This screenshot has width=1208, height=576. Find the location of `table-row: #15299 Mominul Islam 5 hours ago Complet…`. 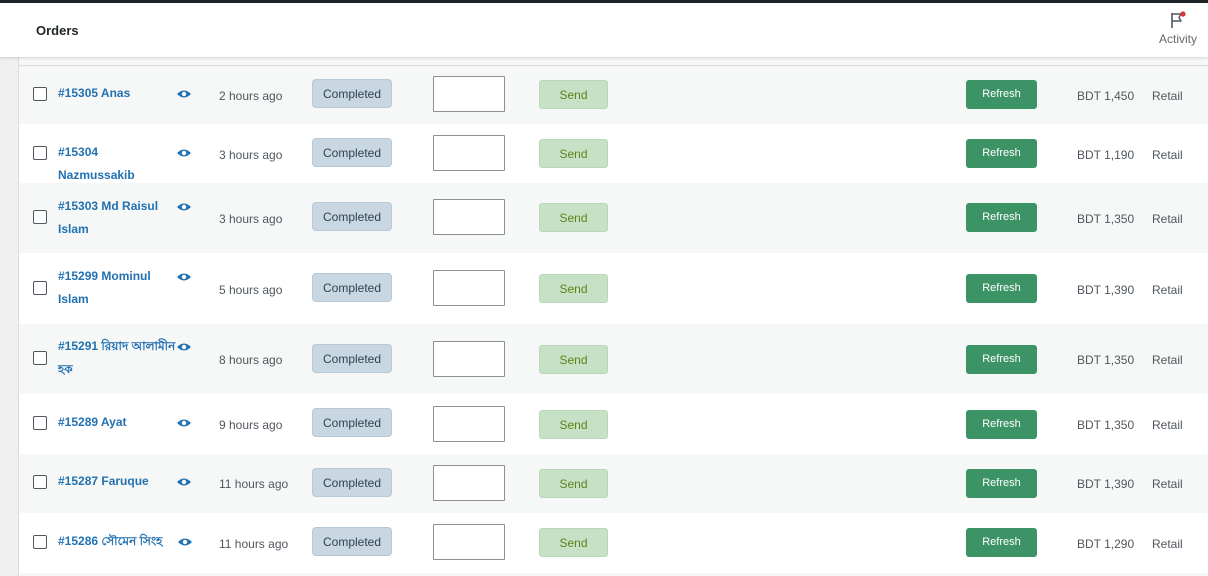

table-row: #15299 Mominul Islam 5 hours ago Complet… is located at coordinates (613, 288).